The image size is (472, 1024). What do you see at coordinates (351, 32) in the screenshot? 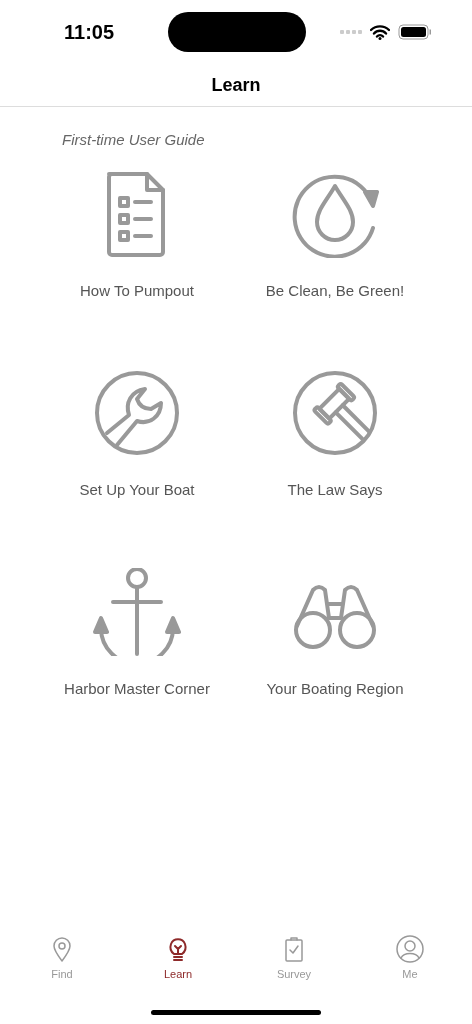
I see `signal-icon` at bounding box center [351, 32].